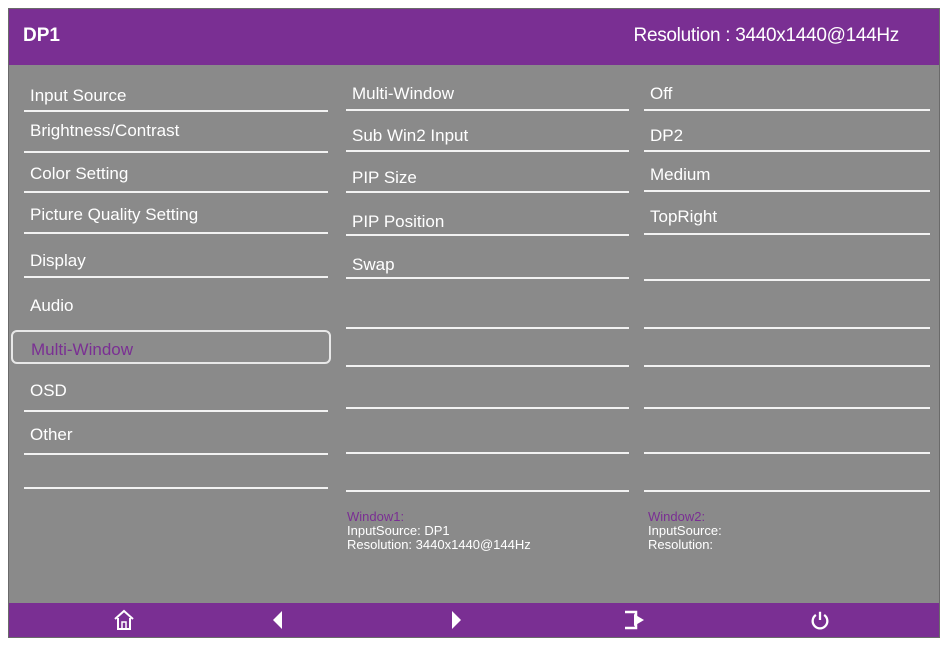 The image size is (948, 645). I want to click on submenu-item-sub-win2-input: Sub Win2 Input, so click(487, 132).